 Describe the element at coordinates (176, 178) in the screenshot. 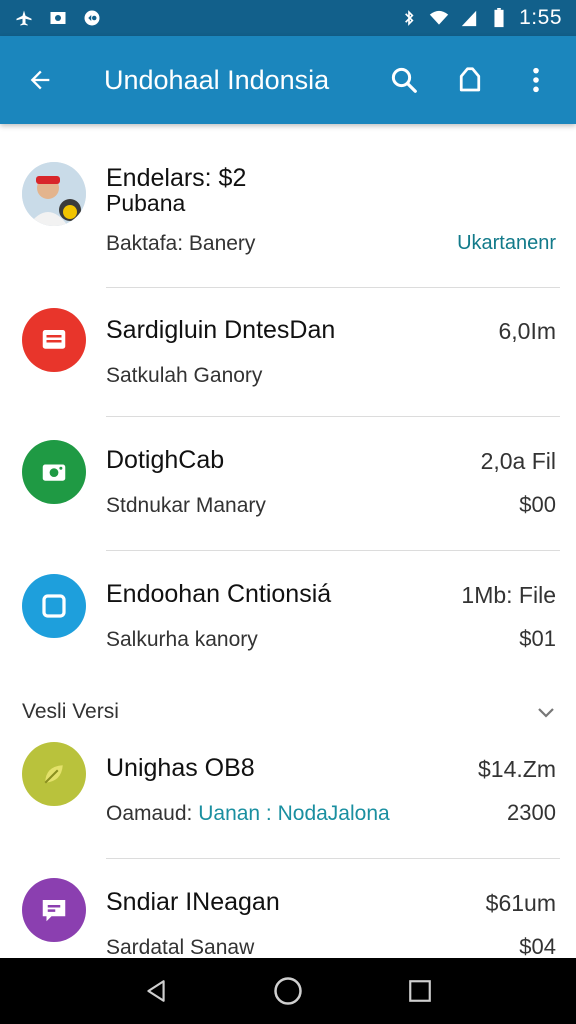

I see `item-title: Endelars: $2` at that location.